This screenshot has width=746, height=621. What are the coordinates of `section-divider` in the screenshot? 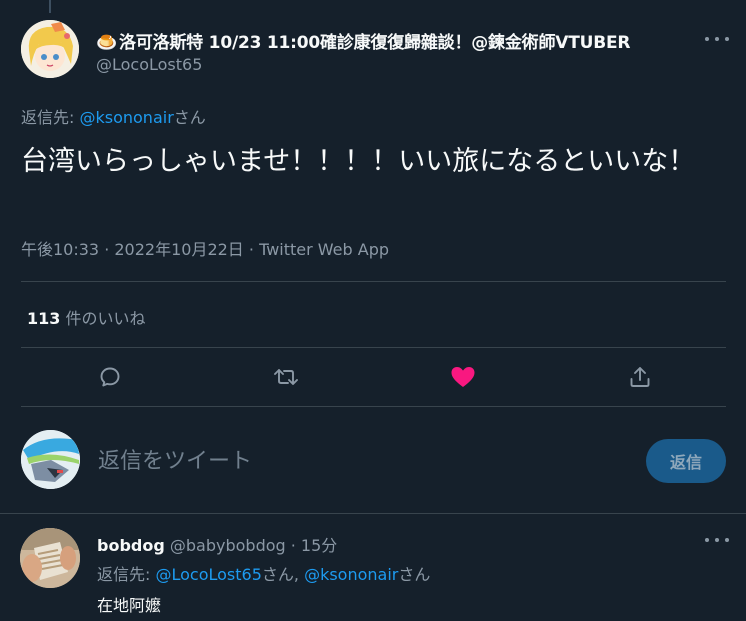 It's located at (373, 513).